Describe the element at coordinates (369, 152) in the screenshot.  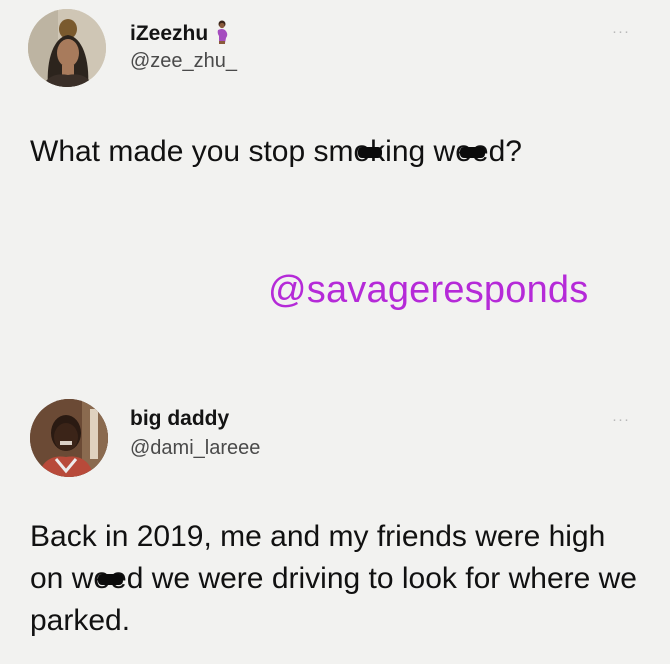
I see `censor-scribble: ok` at that location.